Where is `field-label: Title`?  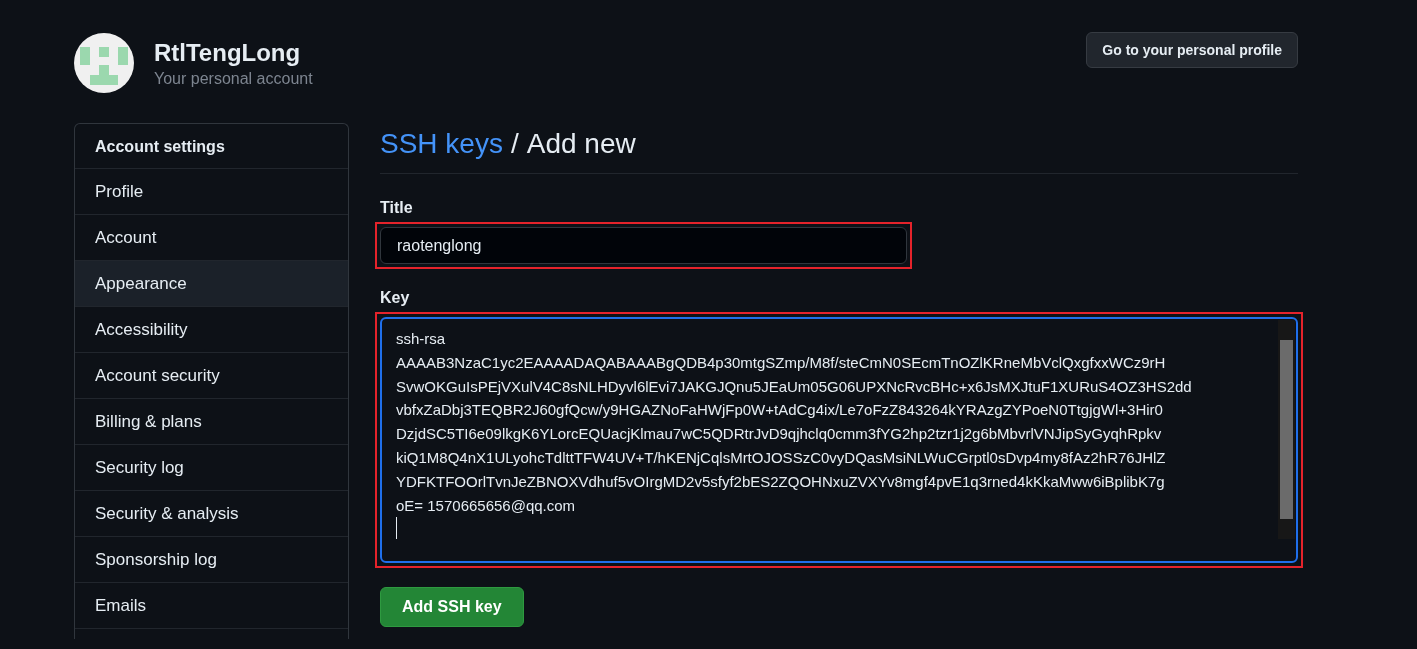 field-label: Title is located at coordinates (397, 208).